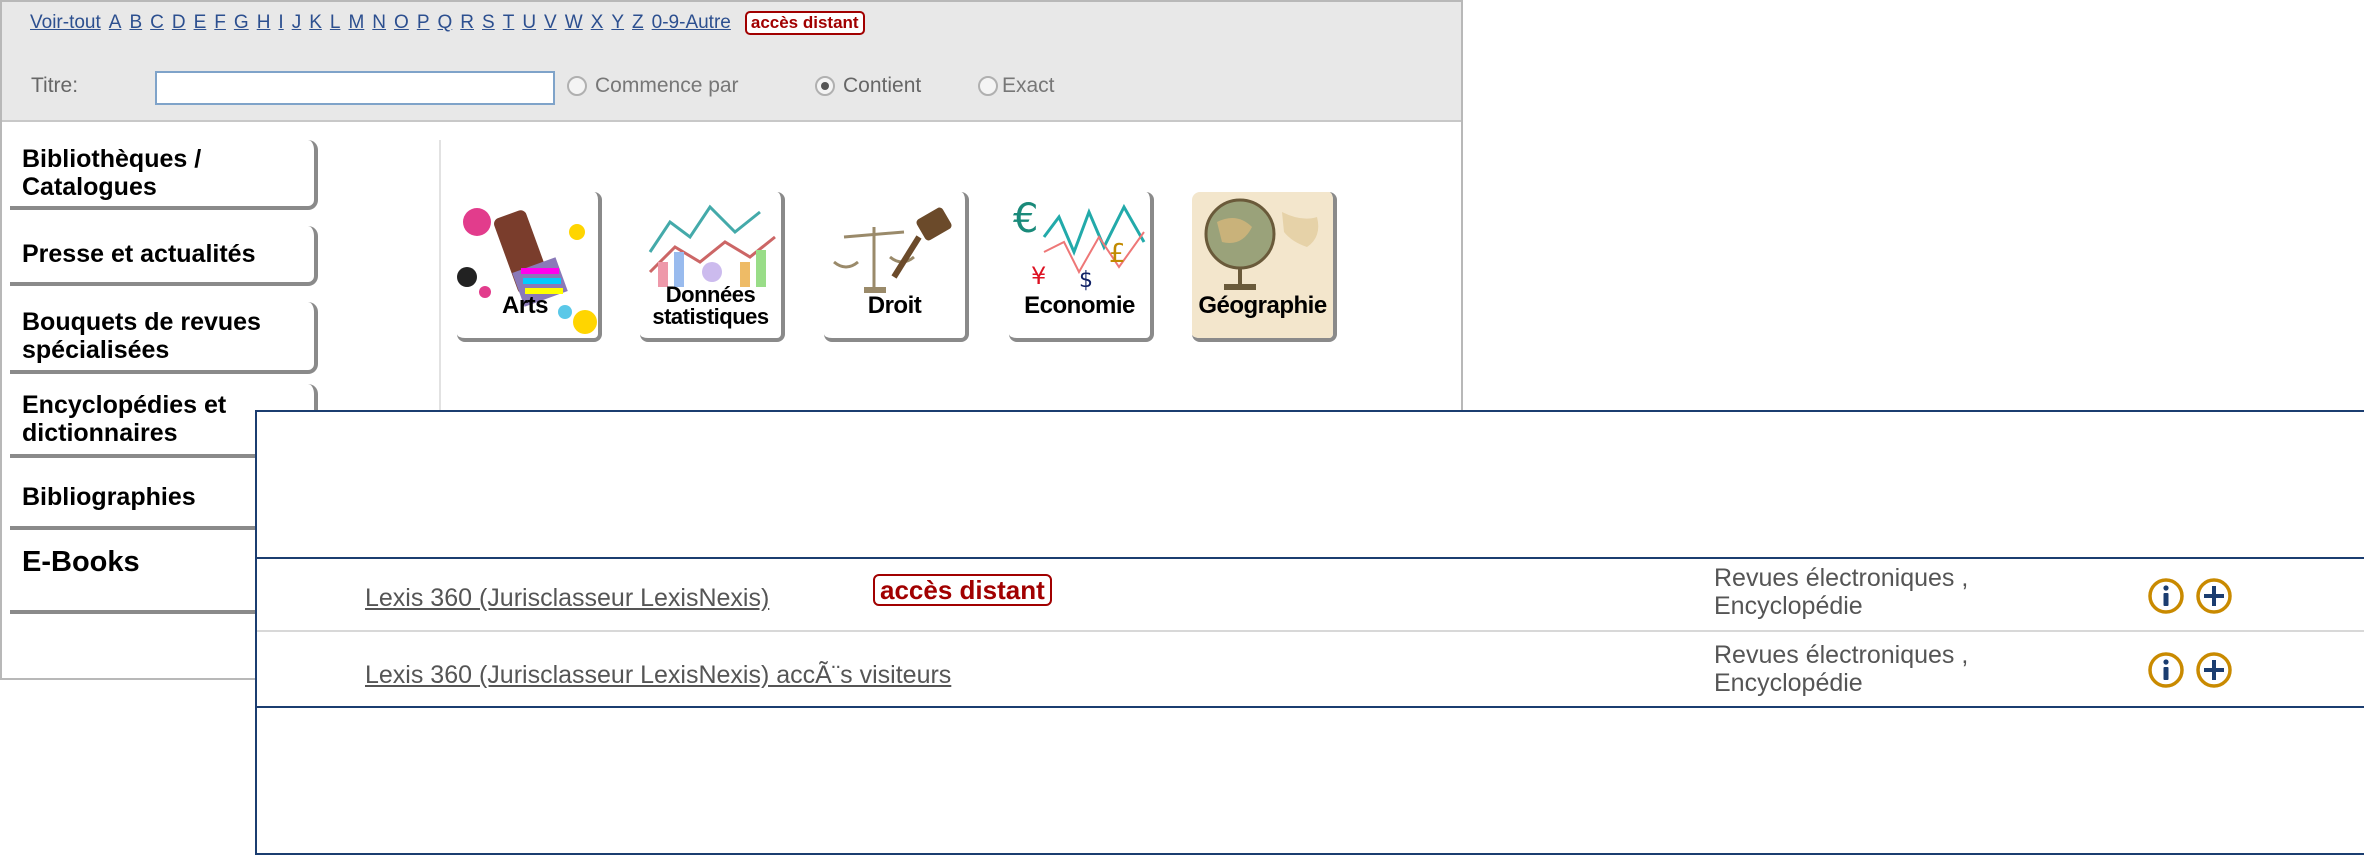 Image resolution: width=2364 pixels, height=855 pixels. I want to click on radio-starts-with-dot, so click(577, 86).